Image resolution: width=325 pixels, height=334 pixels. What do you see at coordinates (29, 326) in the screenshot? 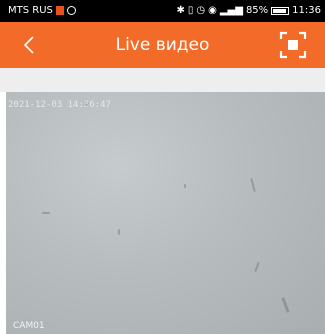
I see `camera-label: CAM01` at bounding box center [29, 326].